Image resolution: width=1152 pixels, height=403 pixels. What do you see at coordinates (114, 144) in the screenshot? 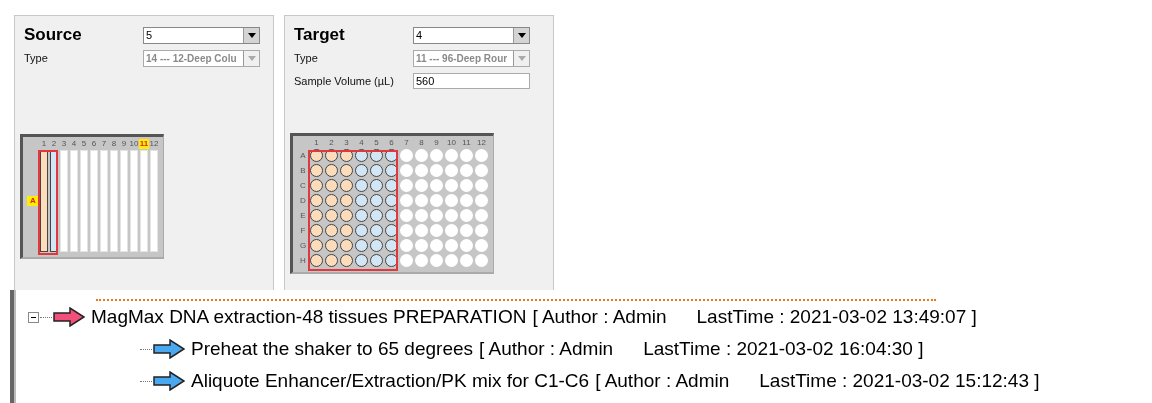
I see `column-label: 8` at bounding box center [114, 144].